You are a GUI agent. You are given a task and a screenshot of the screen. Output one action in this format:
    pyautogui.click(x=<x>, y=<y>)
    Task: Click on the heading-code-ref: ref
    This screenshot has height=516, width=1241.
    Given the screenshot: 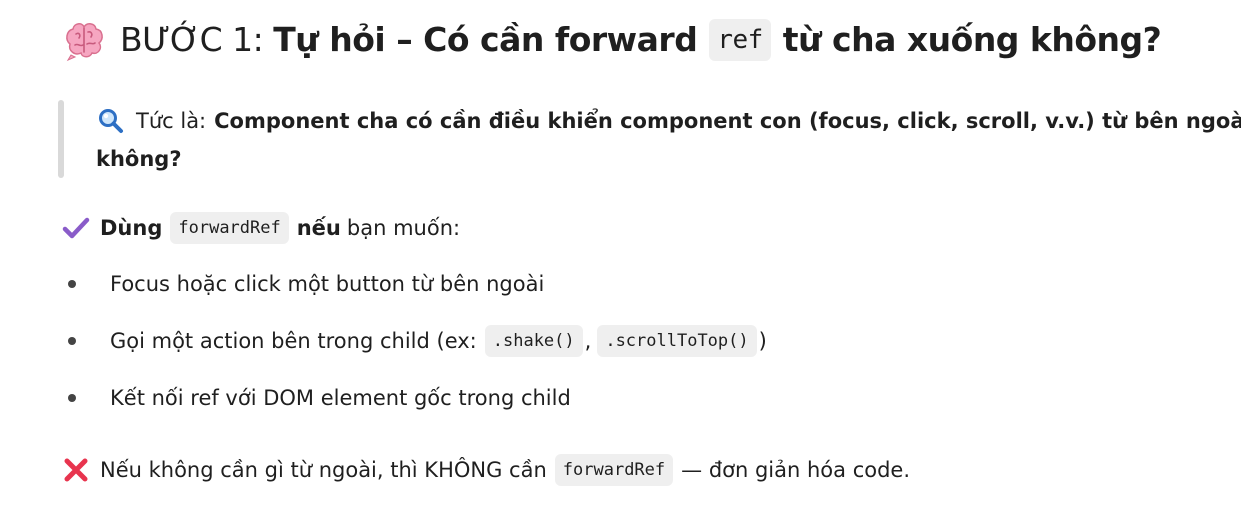 What is the action you would take?
    pyautogui.click(x=740, y=40)
    